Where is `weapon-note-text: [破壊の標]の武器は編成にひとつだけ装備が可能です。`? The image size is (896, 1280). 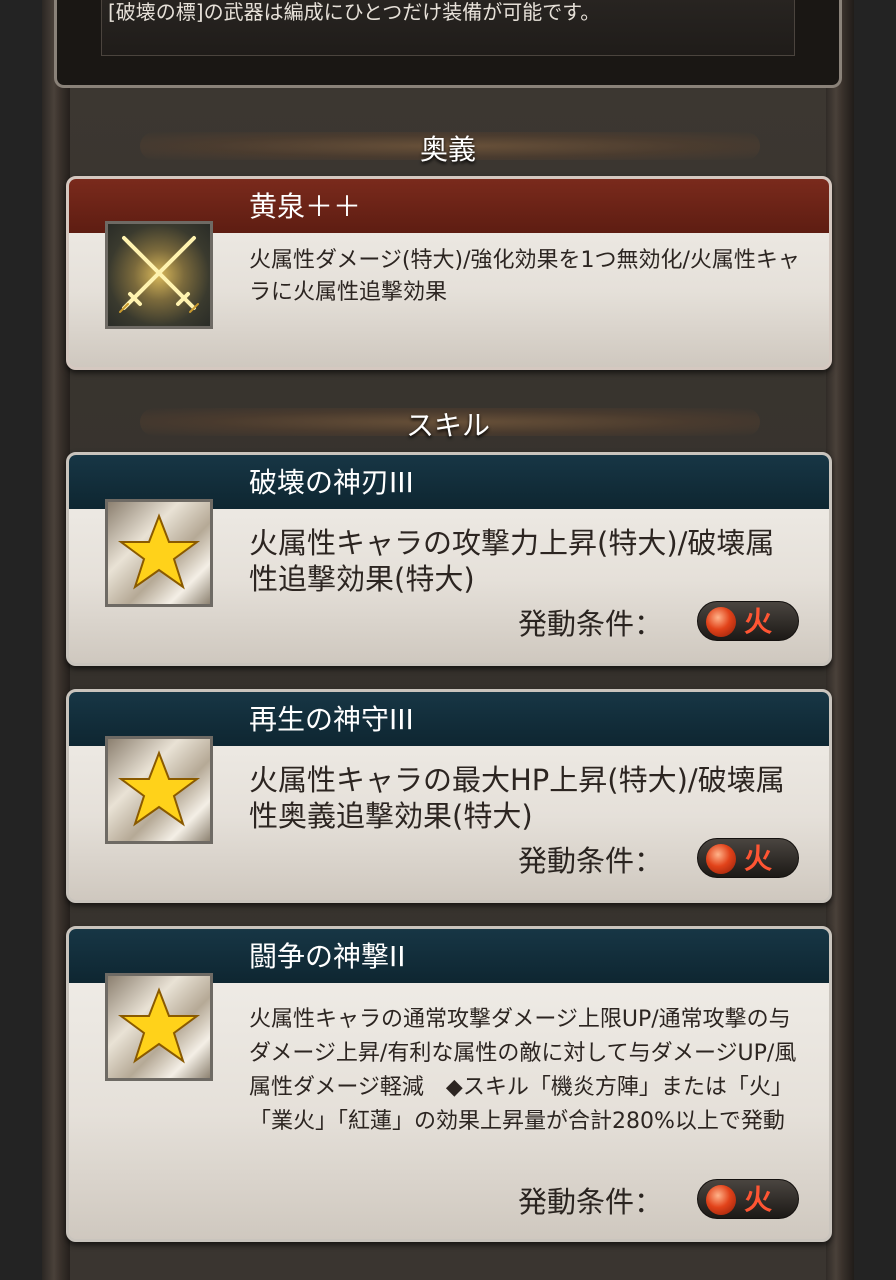
weapon-note-text: [破壊の標]の武器は編成にひとつだけ装備が可能です。 is located at coordinates (354, 12).